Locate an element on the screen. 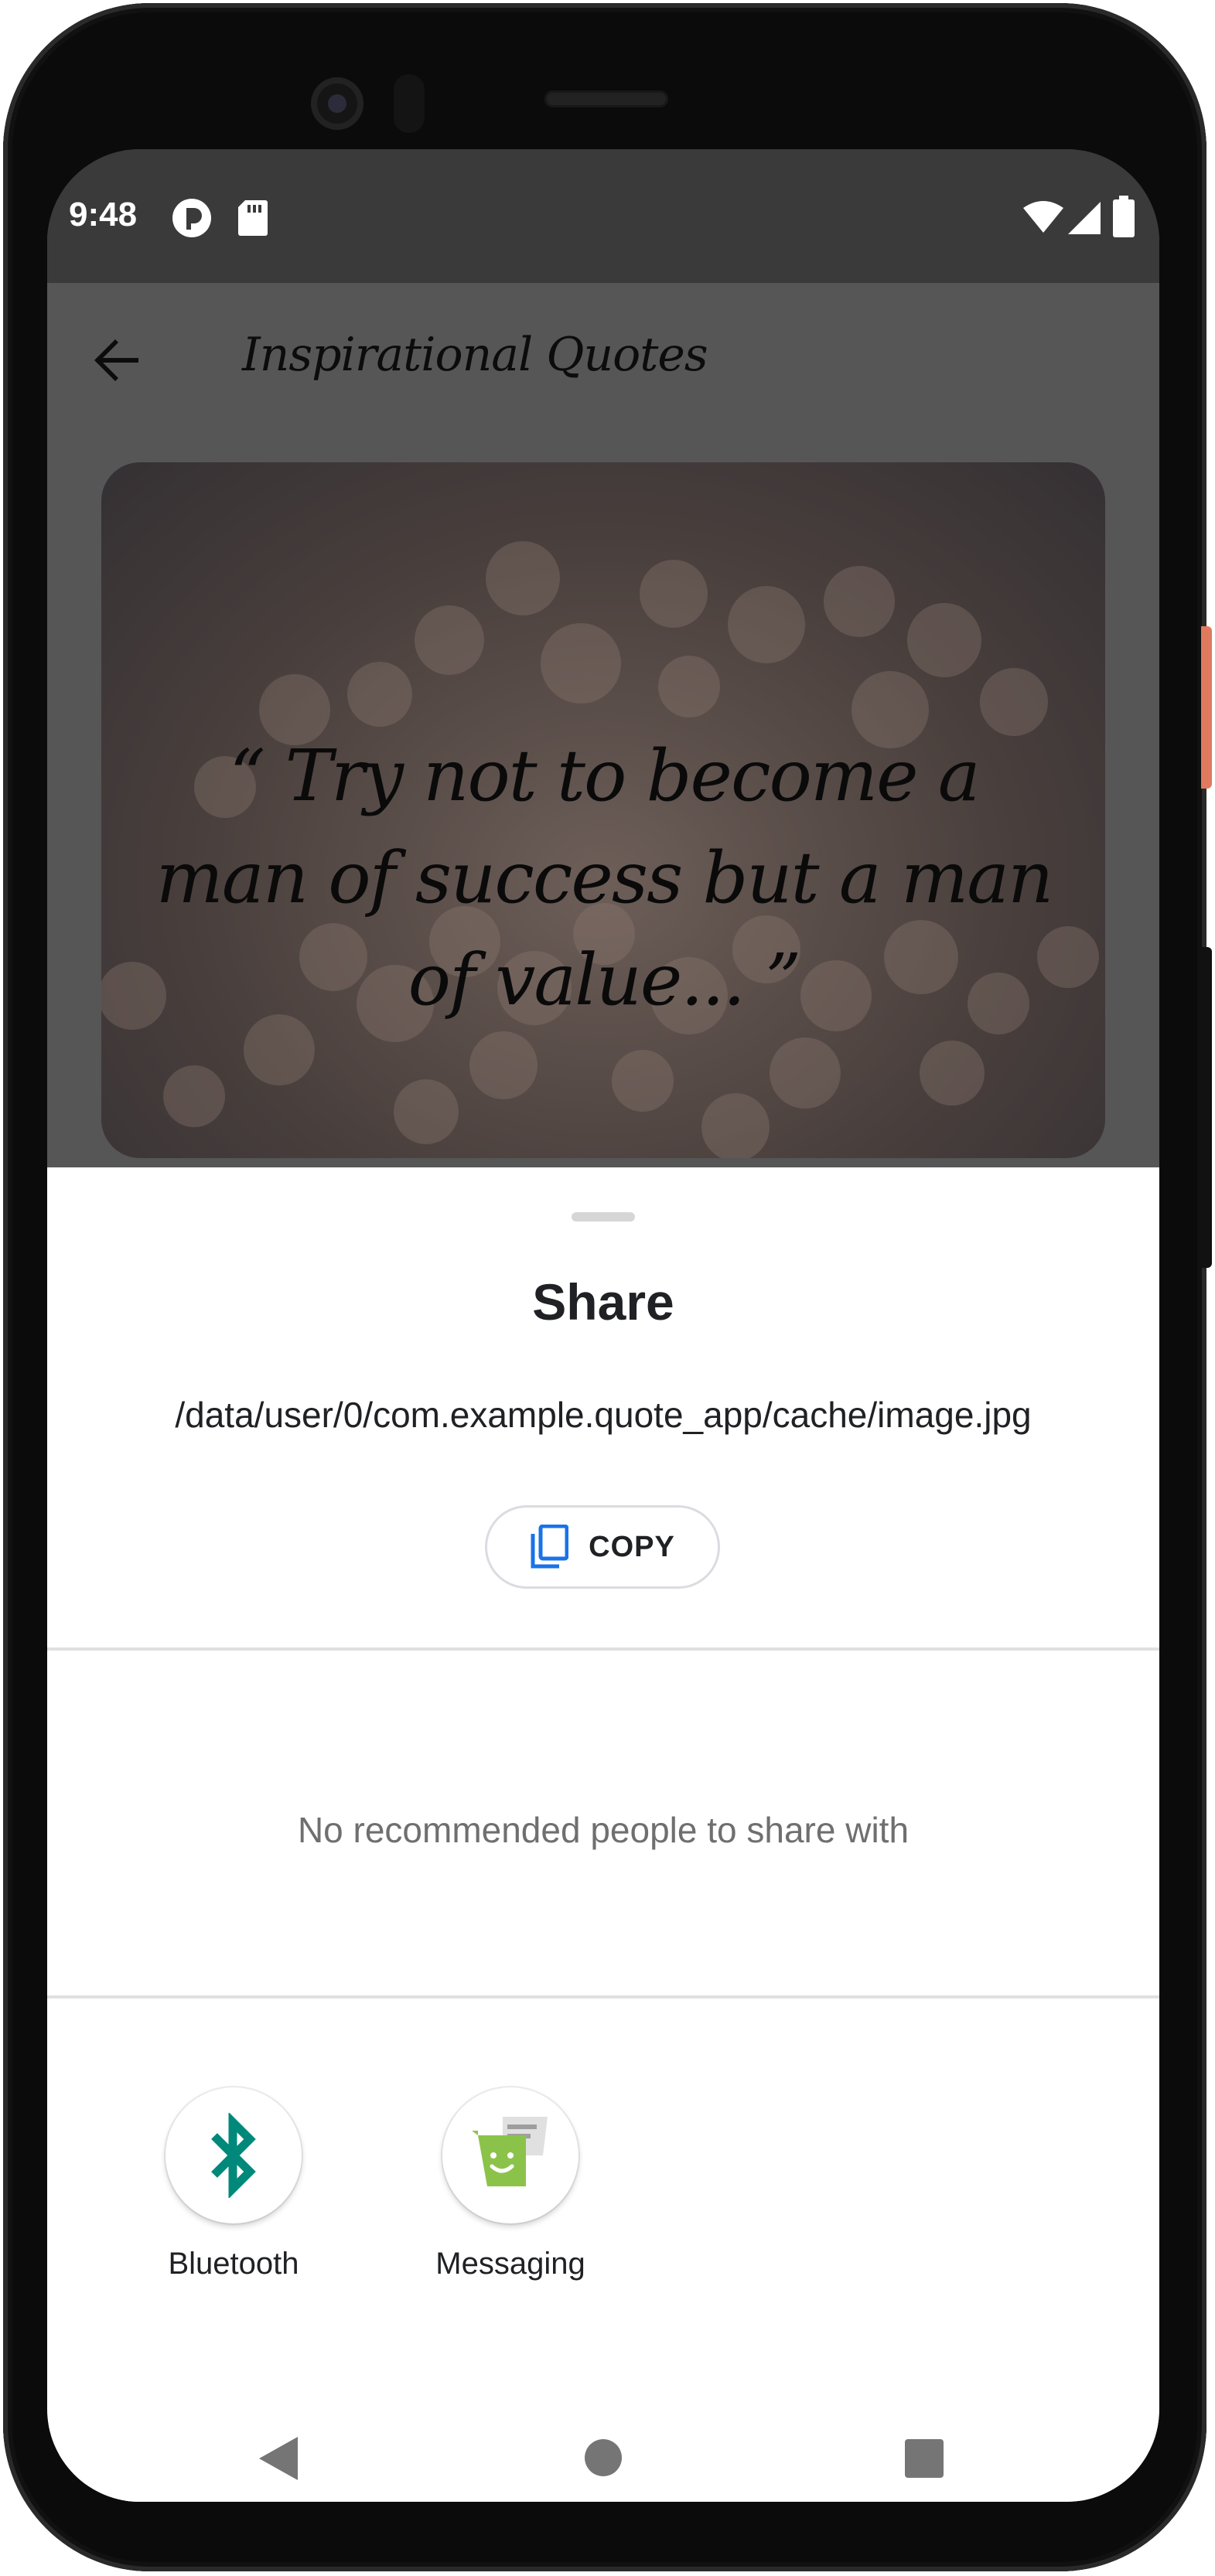  back-button is located at coordinates (117, 360).